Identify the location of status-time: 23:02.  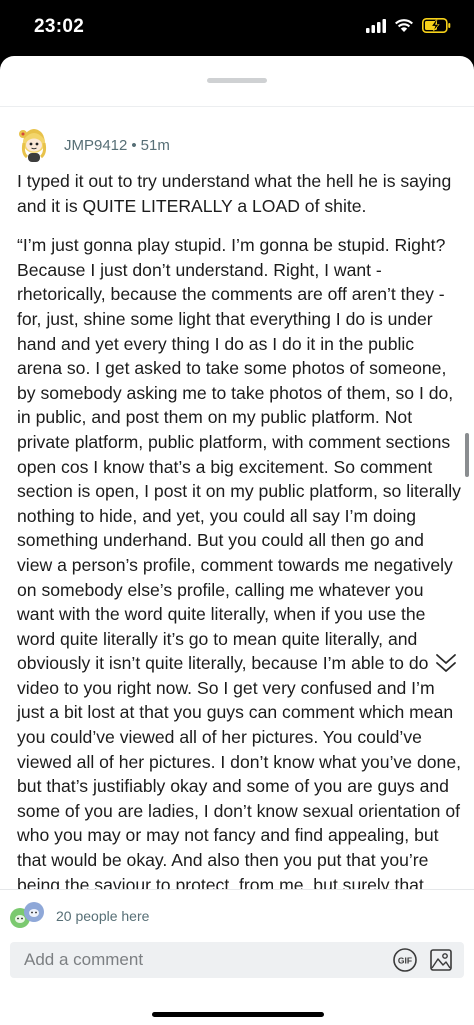
(59, 26).